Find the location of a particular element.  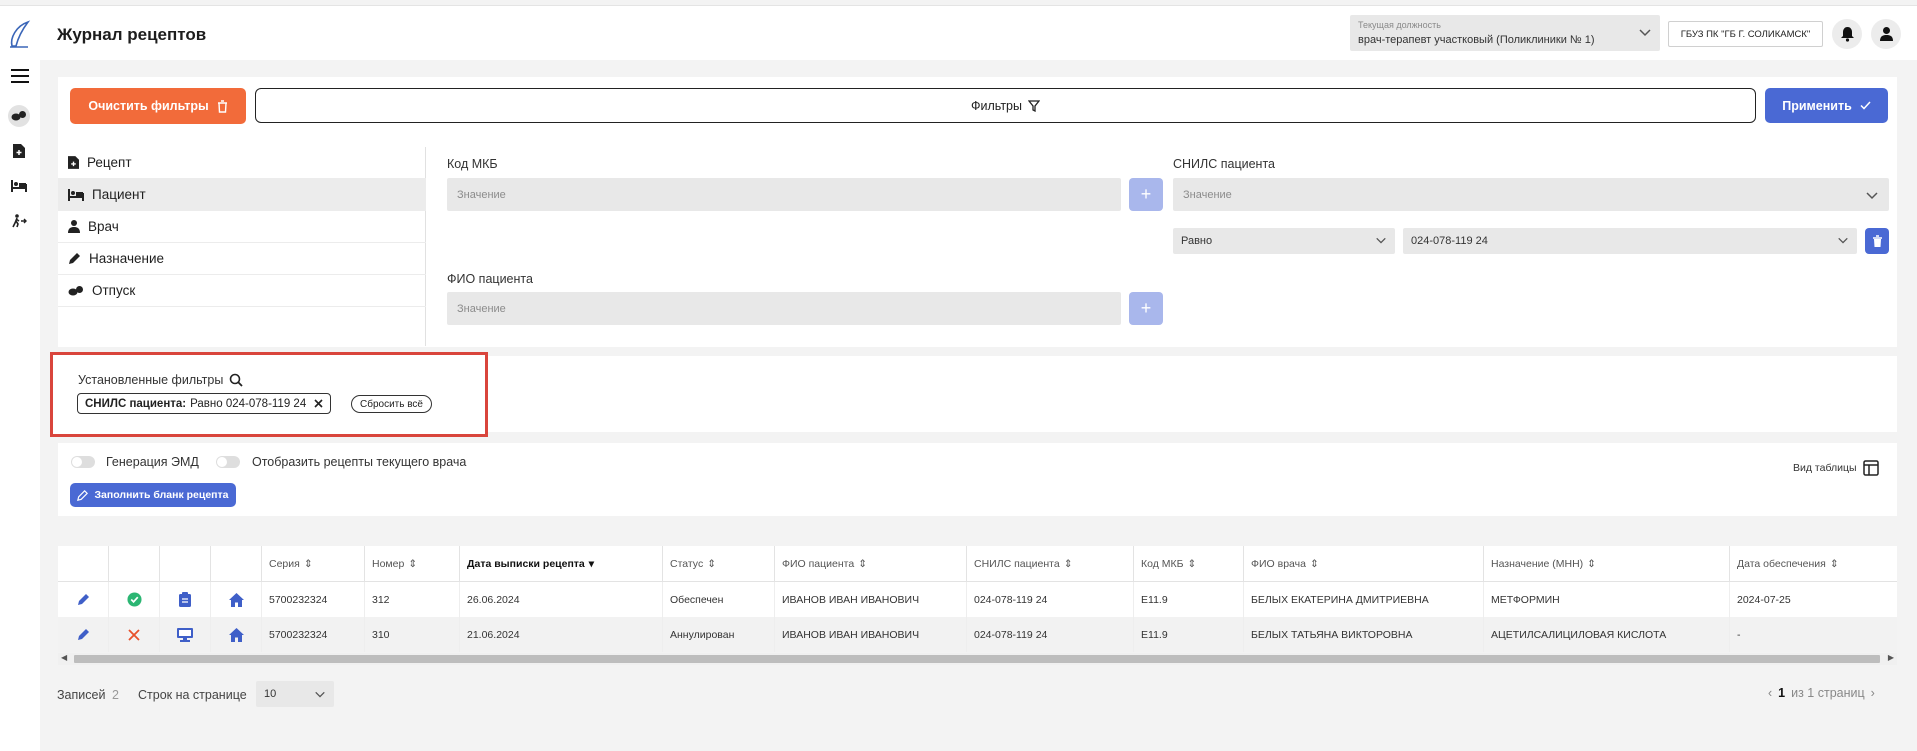

add-mkb-button: + is located at coordinates (1146, 194).